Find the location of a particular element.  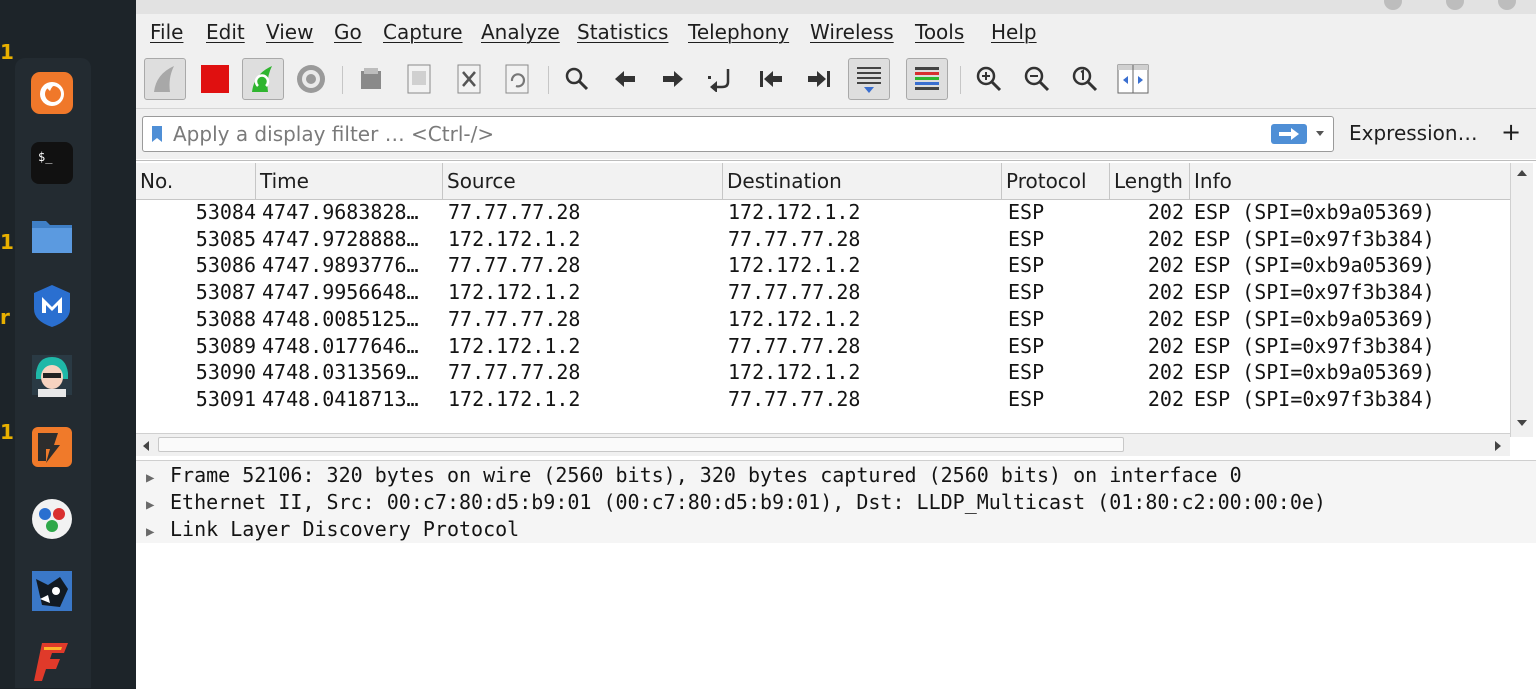

column-header-protocol: Protocol is located at coordinates (1056, 181).